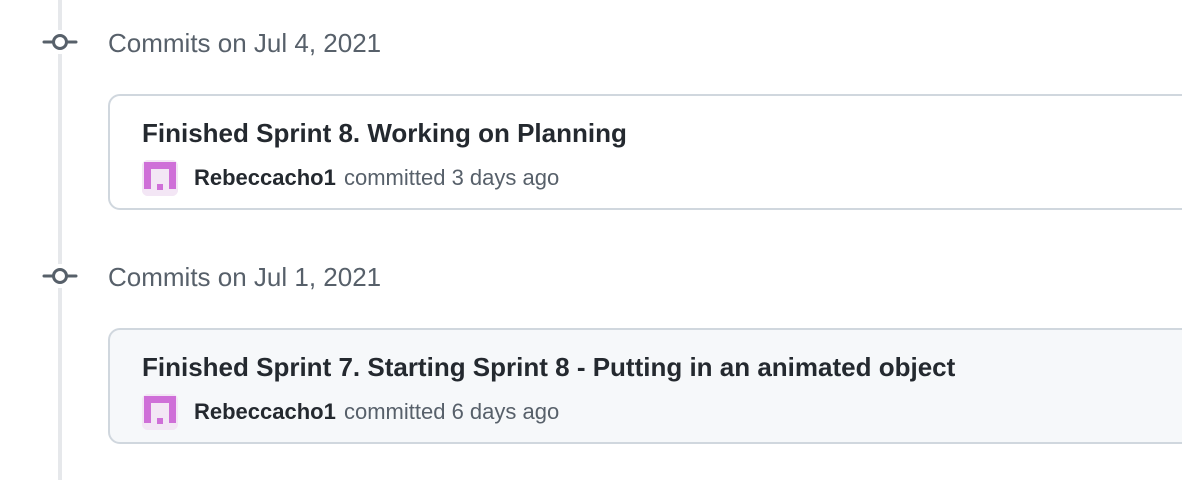 Image resolution: width=1182 pixels, height=480 pixels. I want to click on commit-group-title: Commits on Jul 4, 2021, so click(245, 43).